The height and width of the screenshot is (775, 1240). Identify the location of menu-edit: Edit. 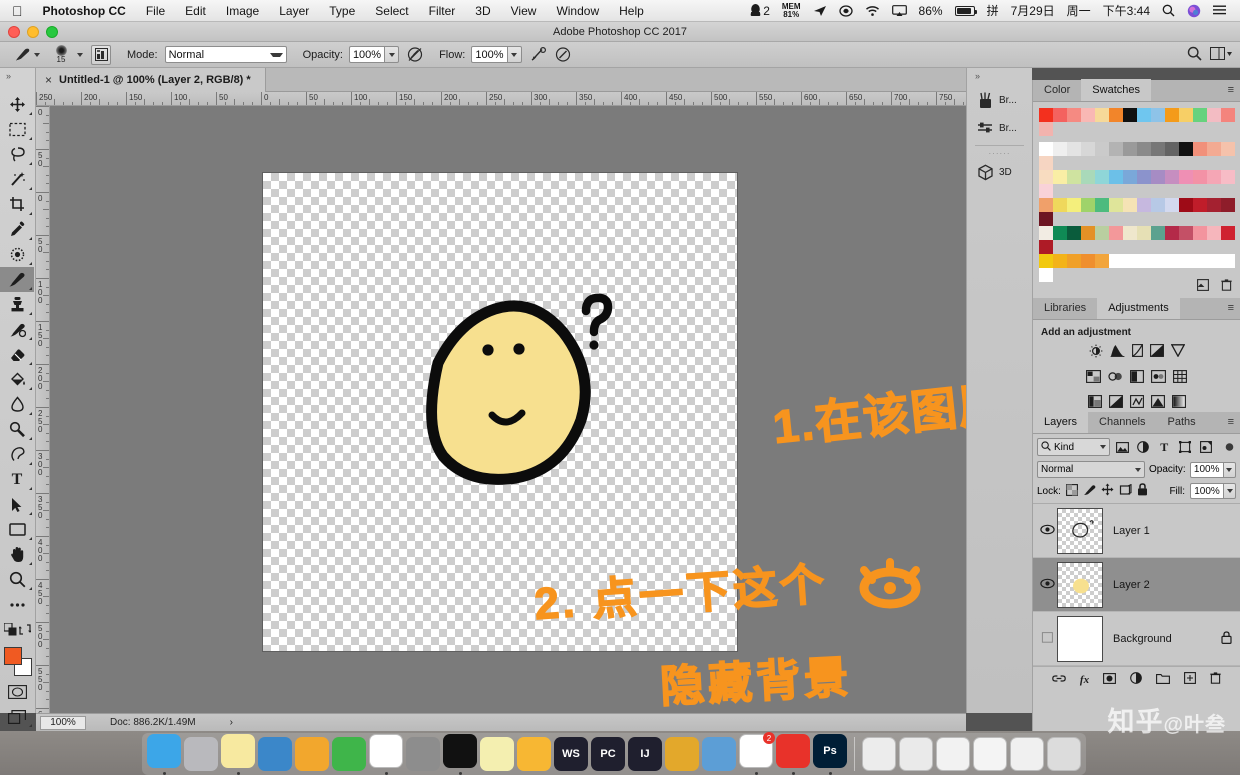
(195, 11).